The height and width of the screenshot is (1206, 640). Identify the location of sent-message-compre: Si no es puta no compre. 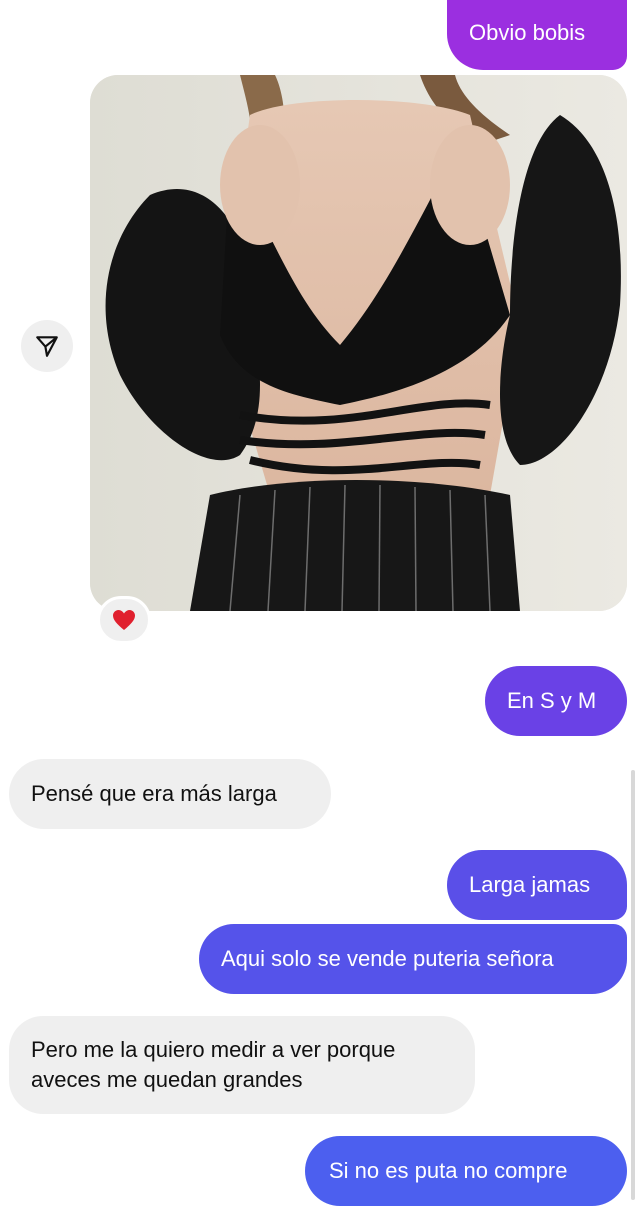
(466, 1171).